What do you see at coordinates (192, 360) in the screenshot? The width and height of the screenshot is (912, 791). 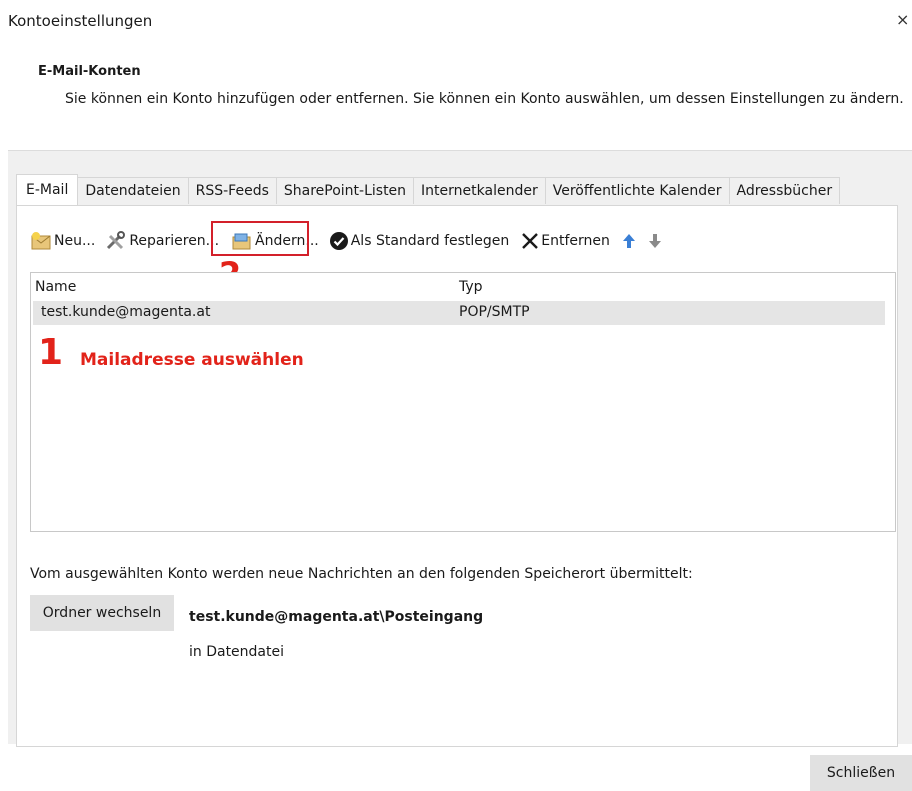 I see `step-1-label: Mailadresse auswählen` at bounding box center [192, 360].